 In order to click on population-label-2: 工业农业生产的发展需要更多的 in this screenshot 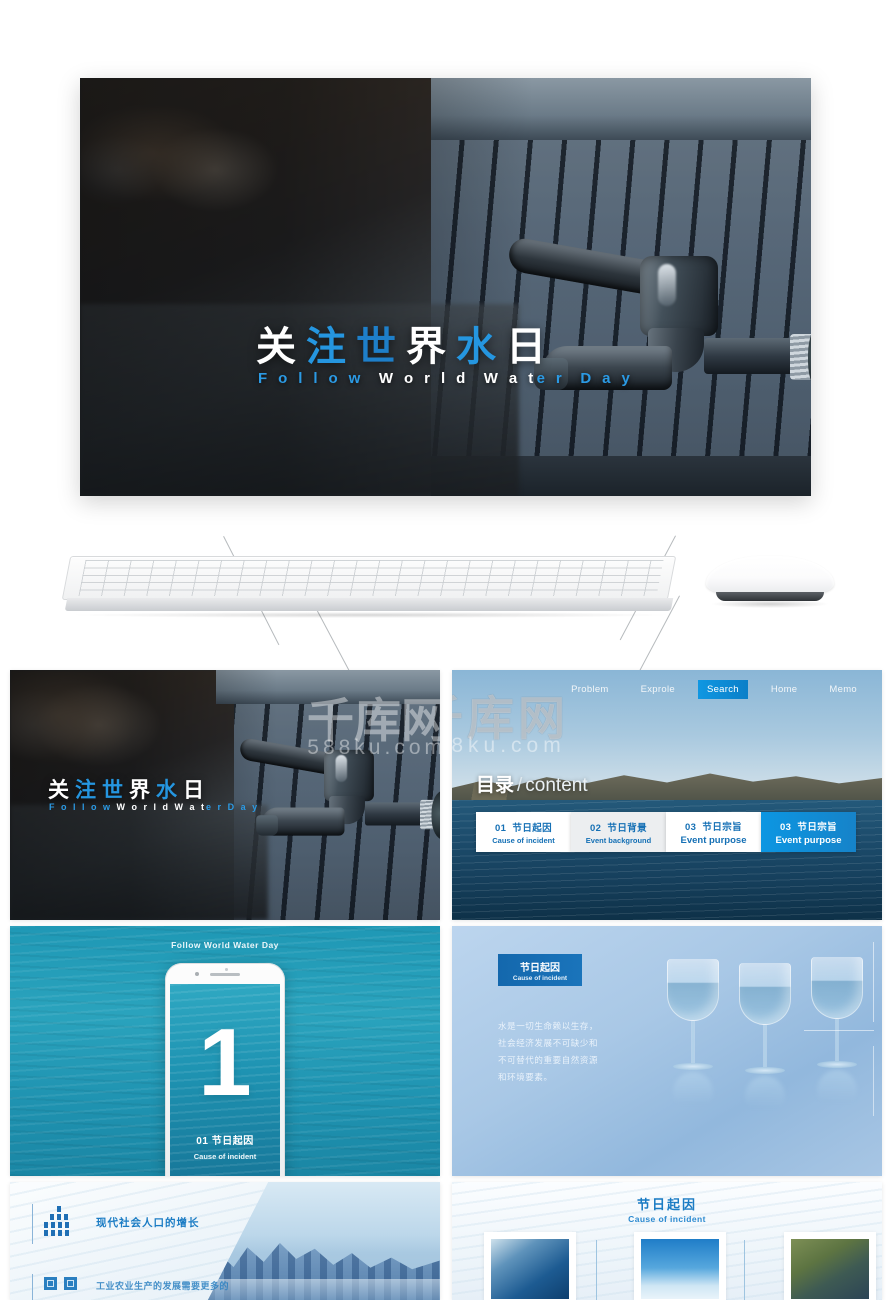, I will do `click(163, 1286)`.